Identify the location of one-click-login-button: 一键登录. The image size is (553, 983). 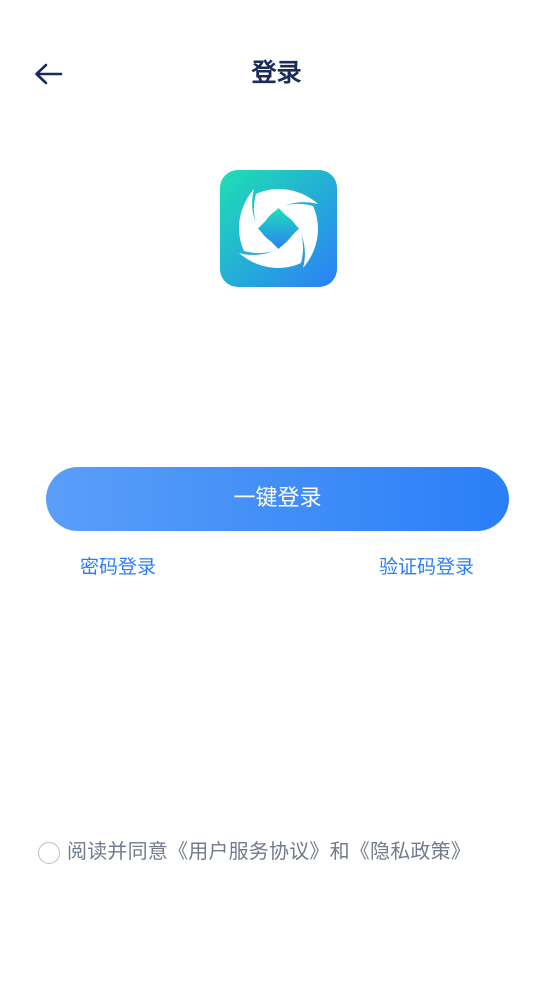
(277, 499).